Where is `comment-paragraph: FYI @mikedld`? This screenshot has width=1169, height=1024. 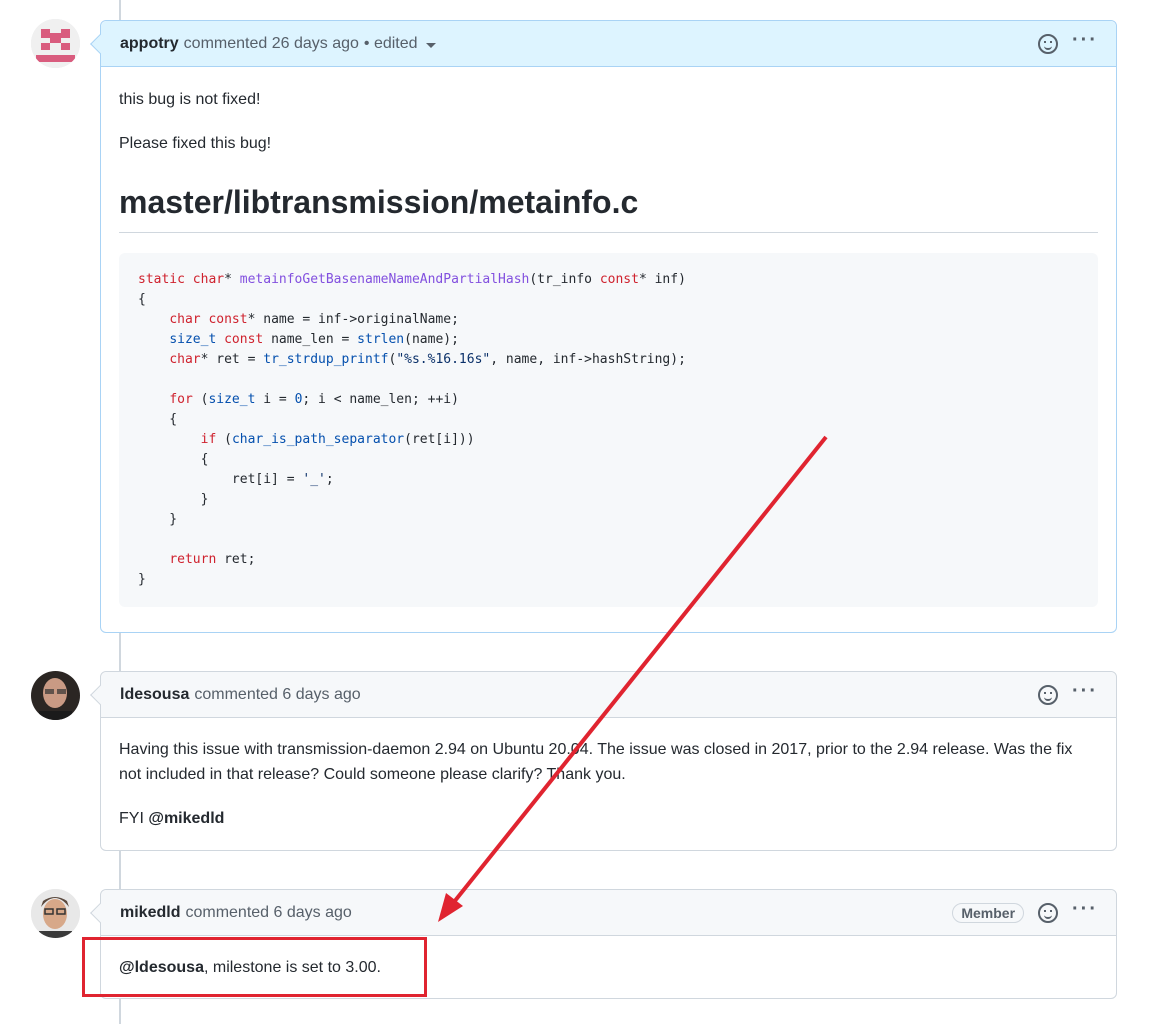
comment-paragraph: FYI @mikedld is located at coordinates (608, 818).